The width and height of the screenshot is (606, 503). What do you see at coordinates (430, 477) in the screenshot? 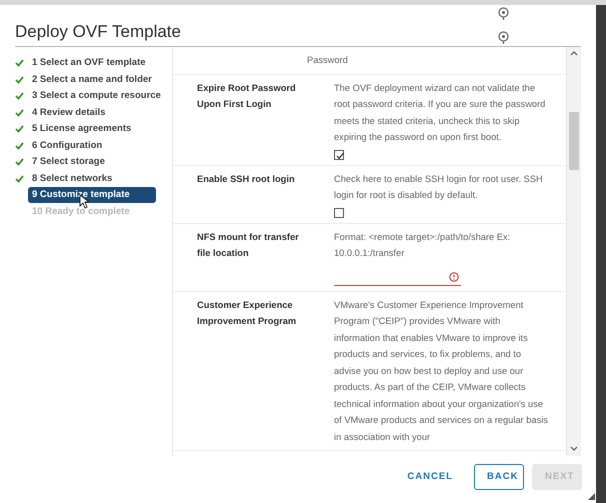
I see `cancel-button: CANCEL` at bounding box center [430, 477].